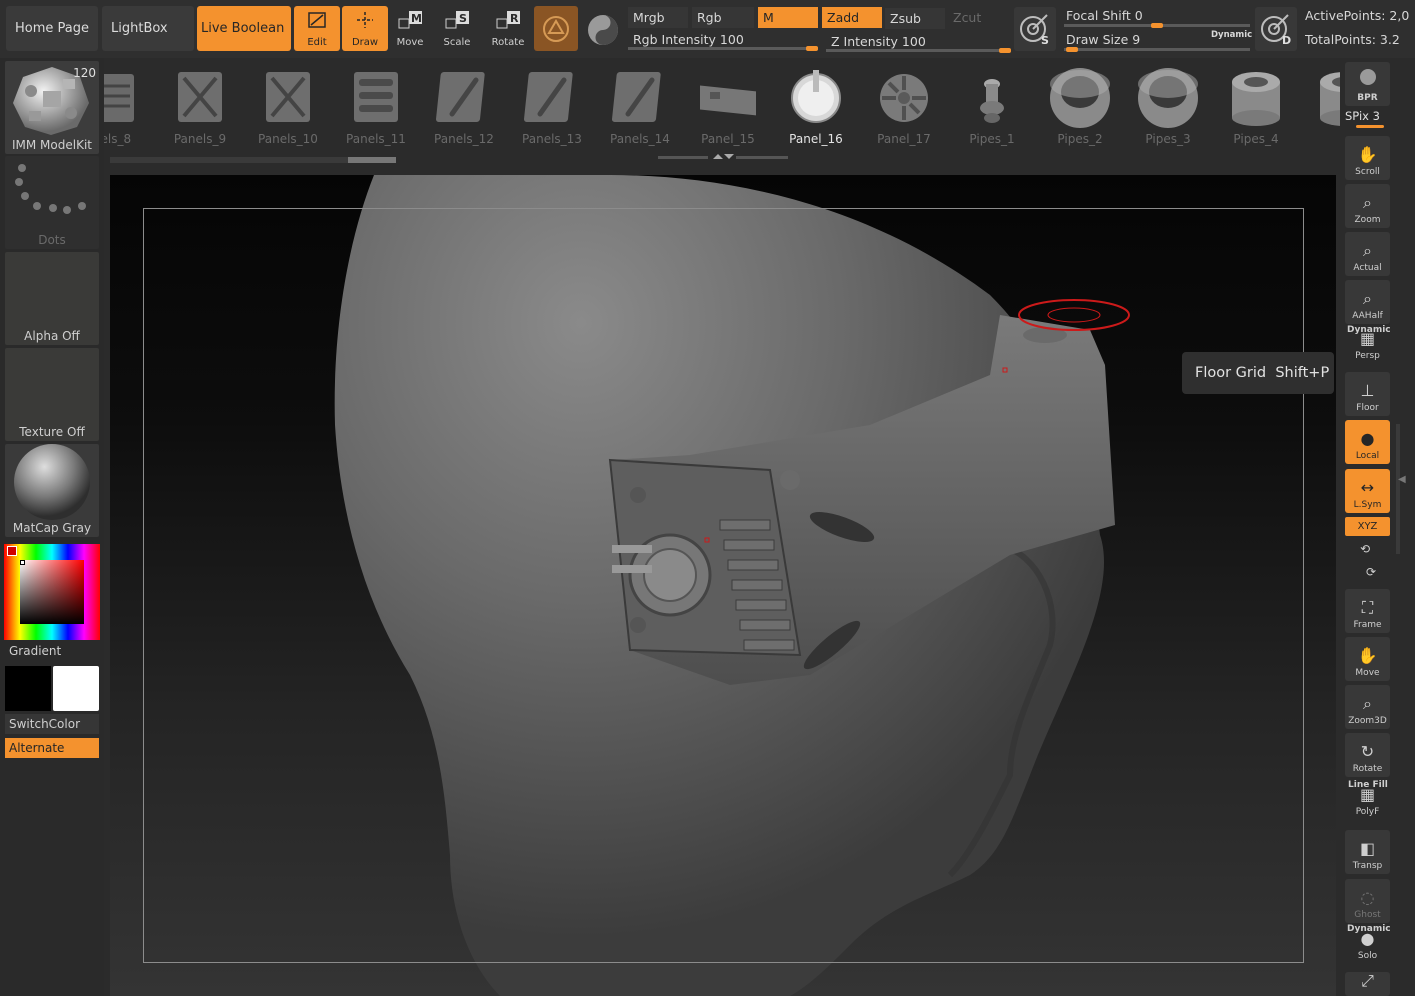 The image size is (1415, 996). Describe the element at coordinates (457, 28) in the screenshot. I see `scale-button: S Scale` at that location.